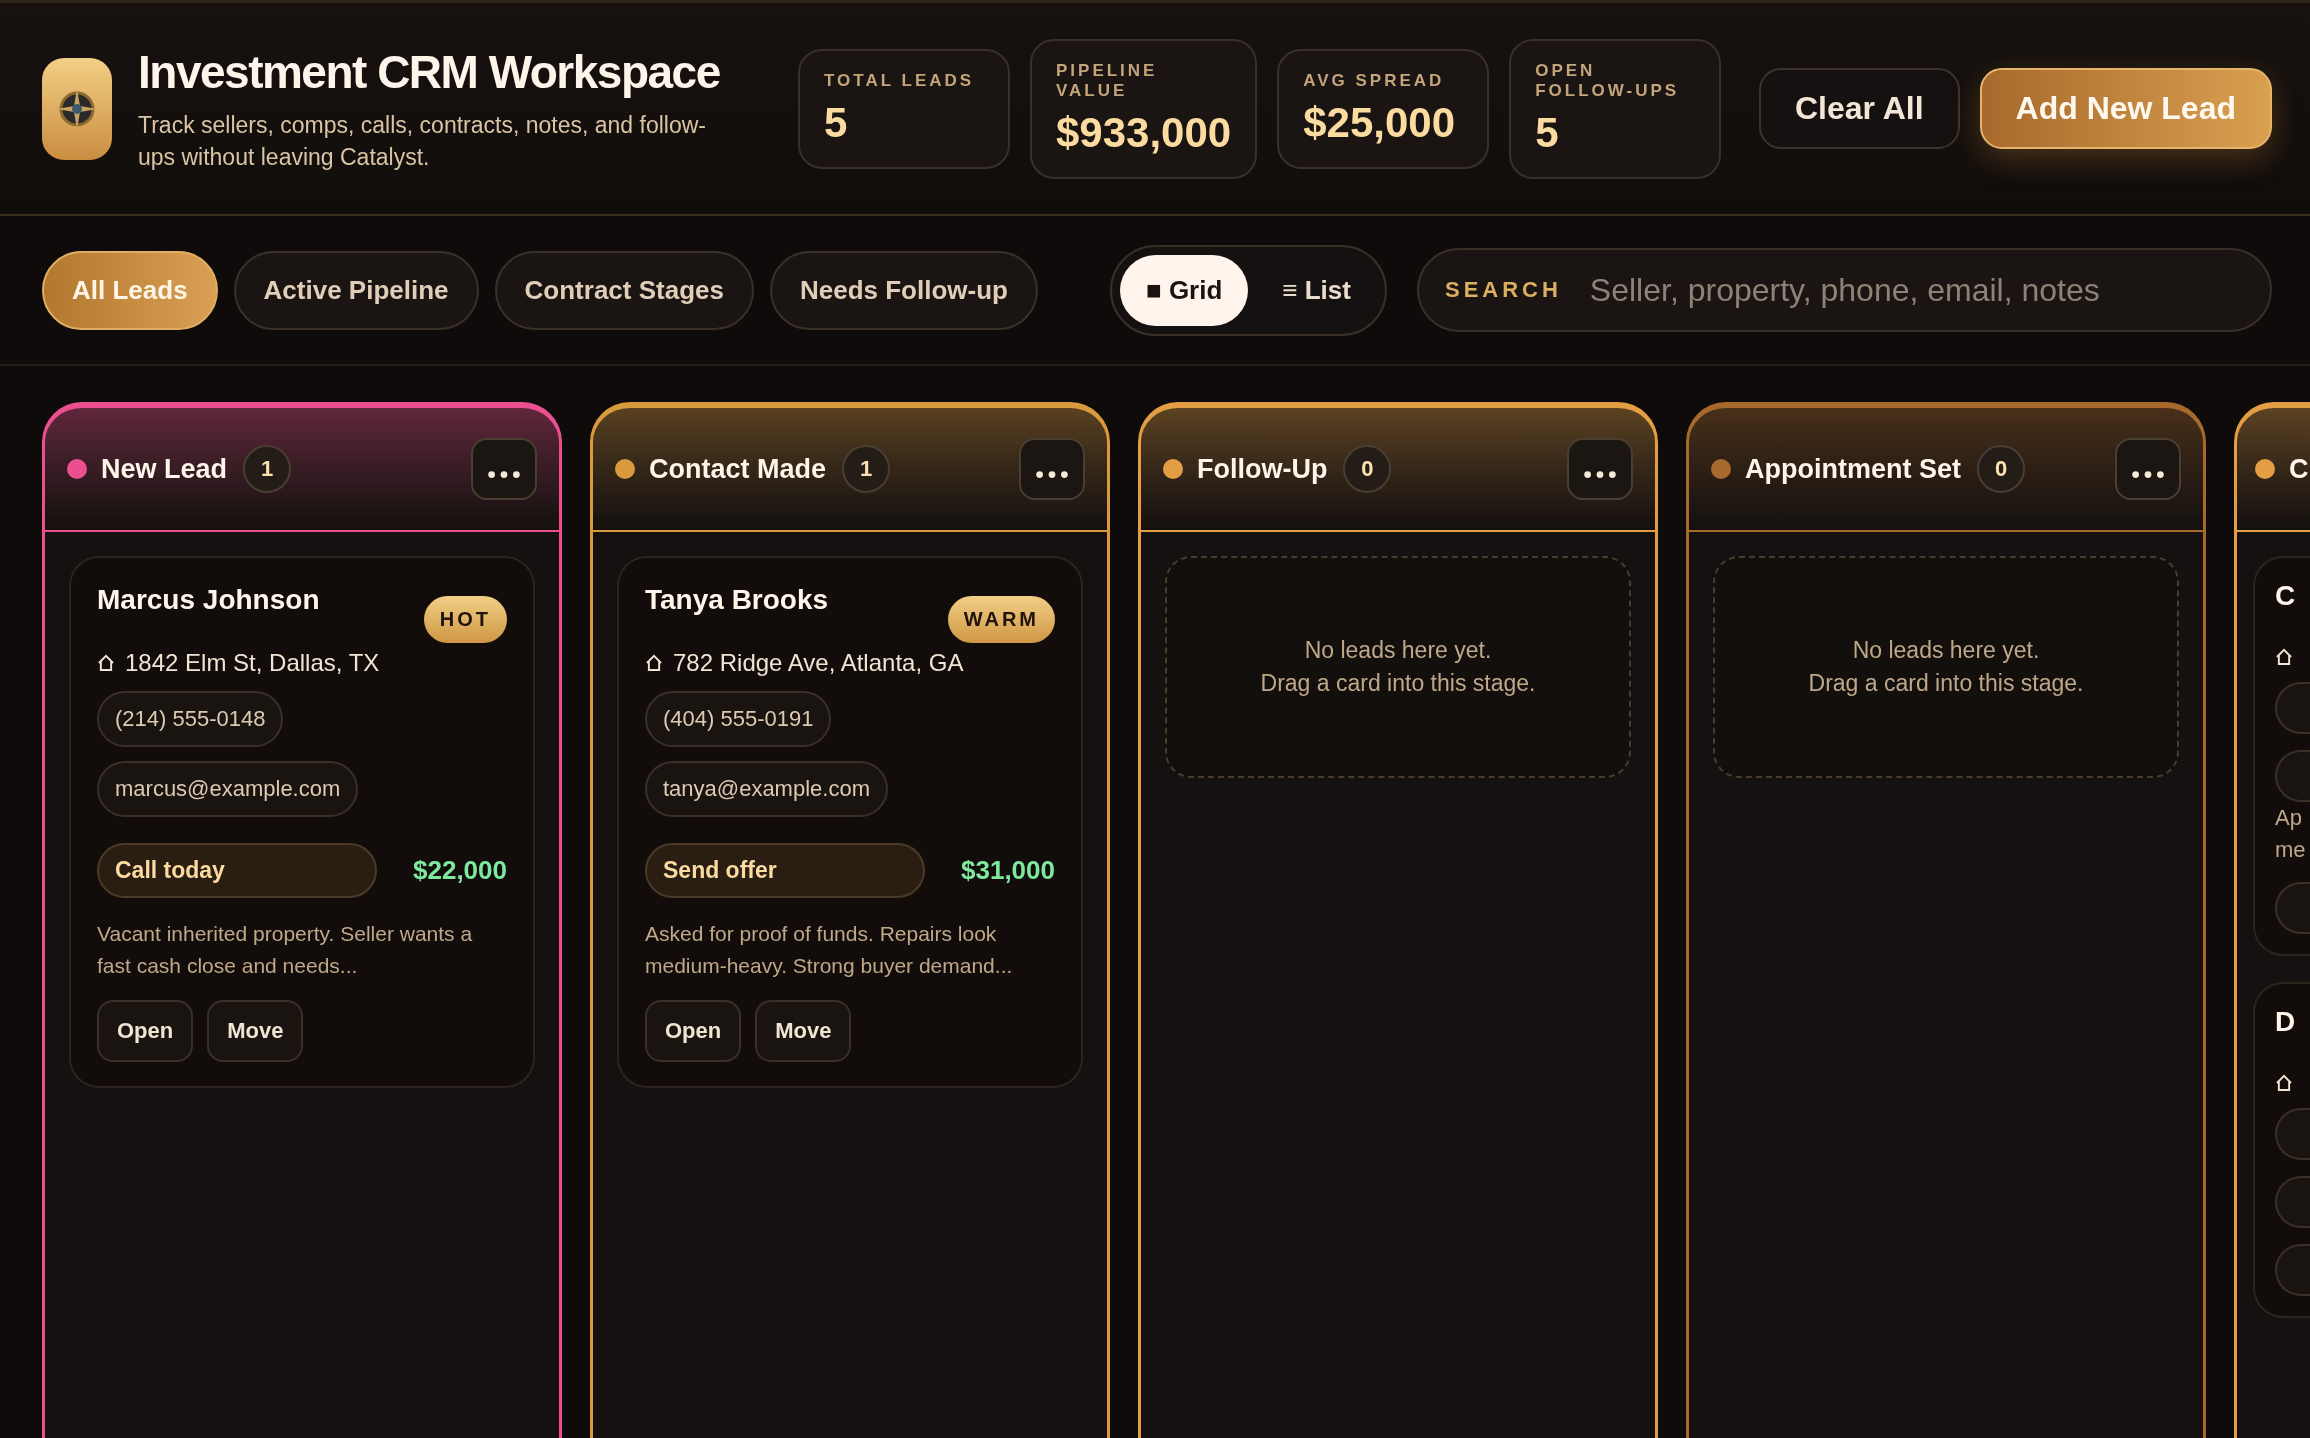 This screenshot has height=1438, width=2310. I want to click on view-option: ≡ List, so click(1316, 290).